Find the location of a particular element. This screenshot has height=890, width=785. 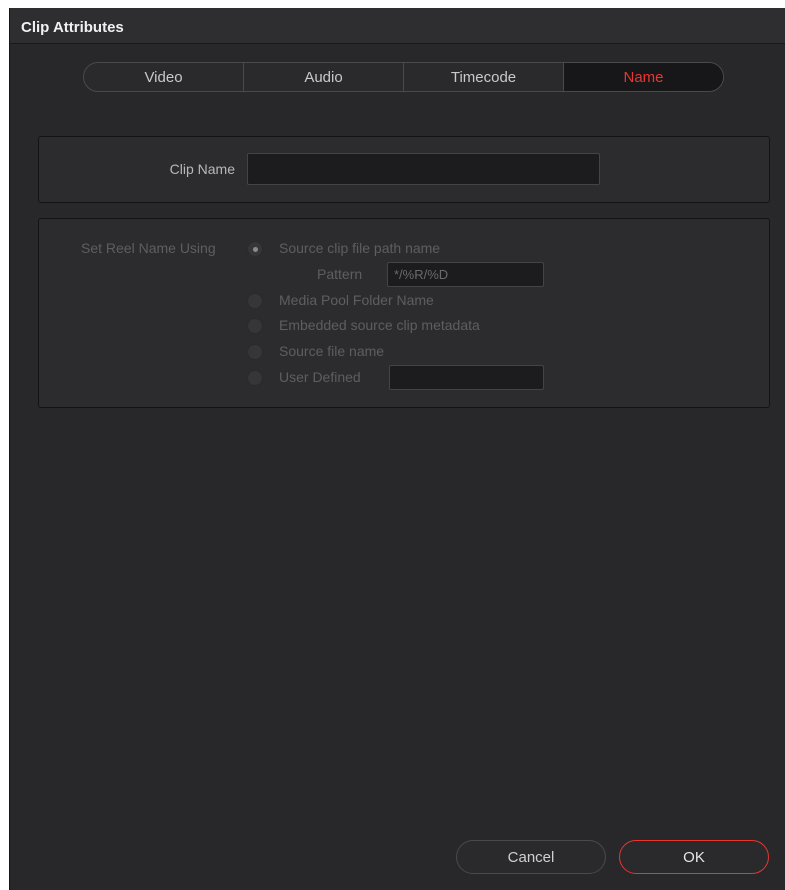

radio-source-clip-path is located at coordinates (255, 249).